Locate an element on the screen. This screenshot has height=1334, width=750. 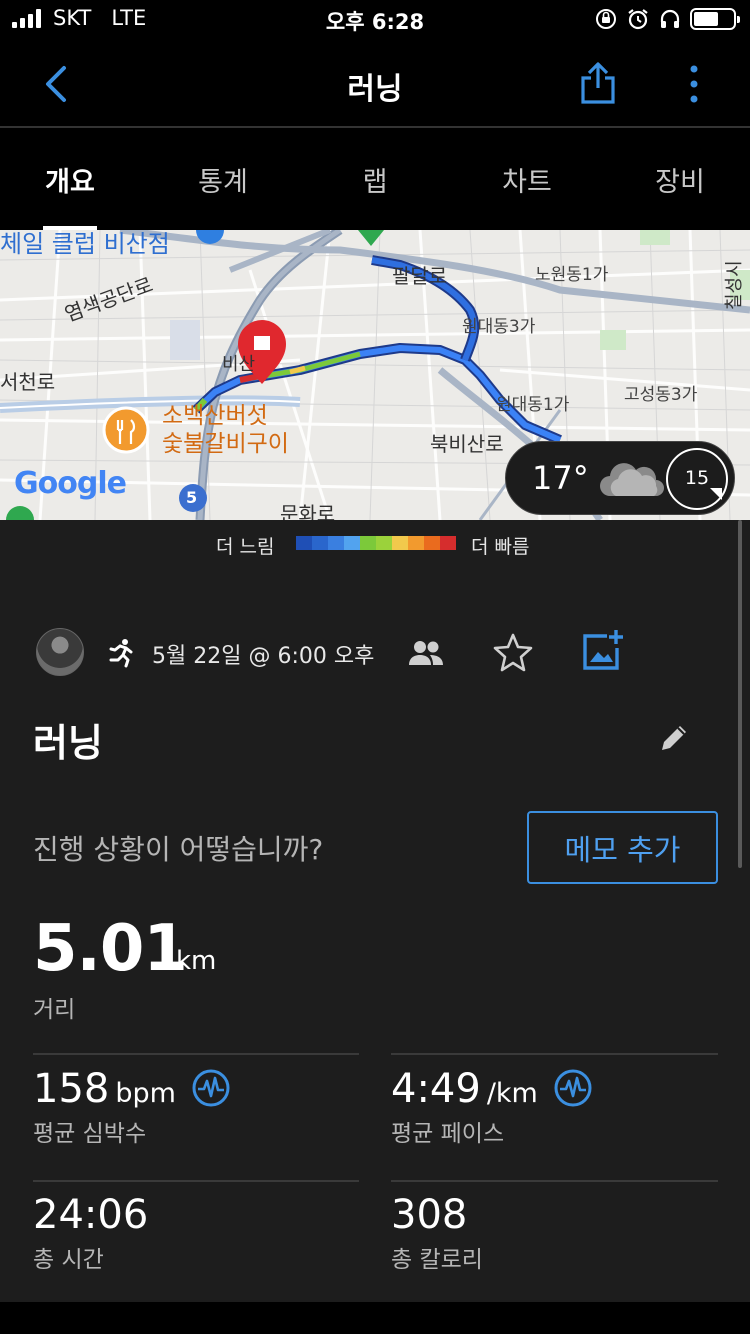
heart-rate-value: 158 is located at coordinates (71, 1089).